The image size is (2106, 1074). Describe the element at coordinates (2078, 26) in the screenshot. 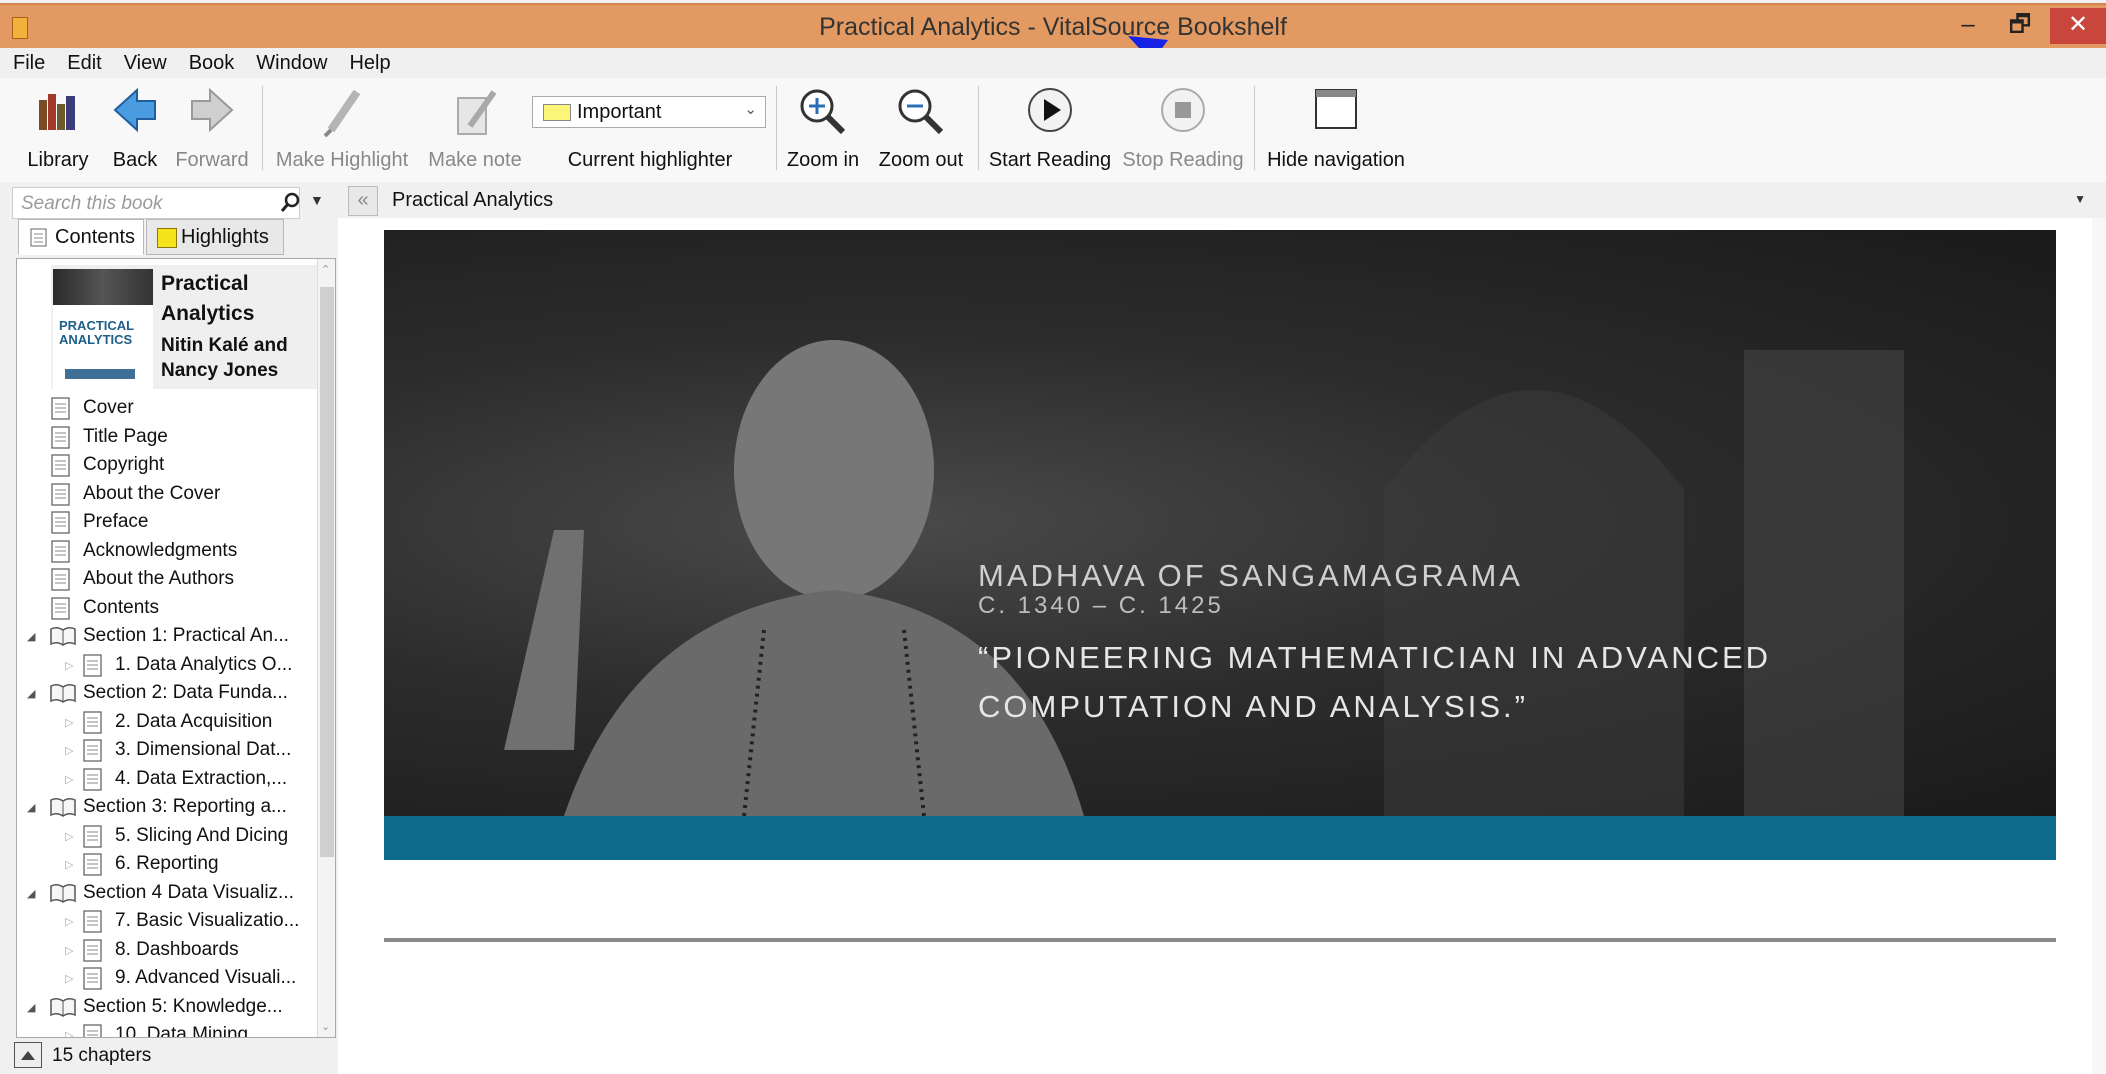

I see `close-button: ✕` at that location.